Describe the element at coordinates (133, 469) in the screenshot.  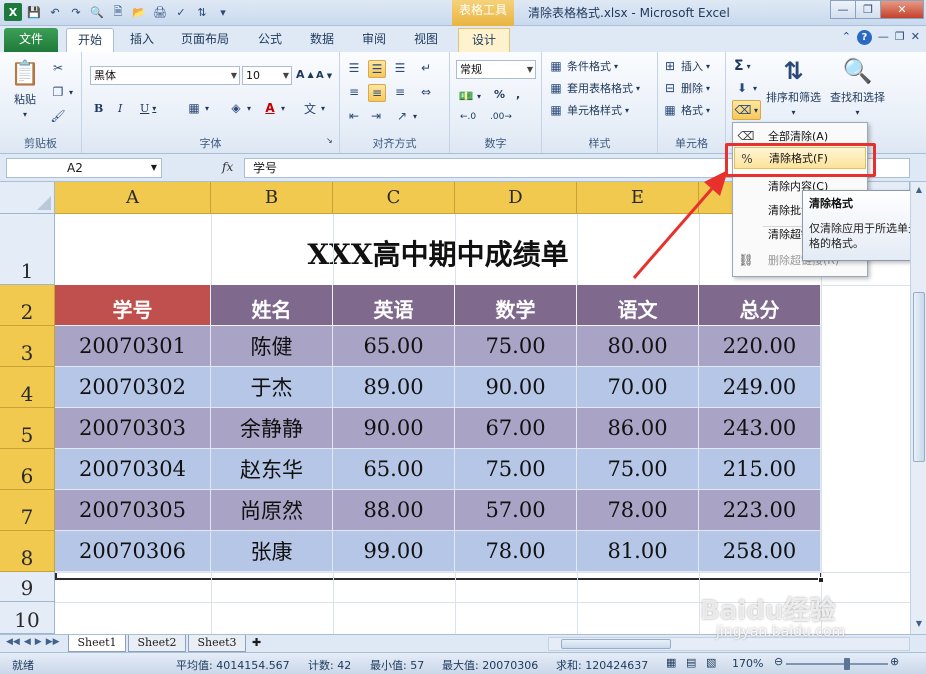
I see `table-cell: 20070304` at that location.